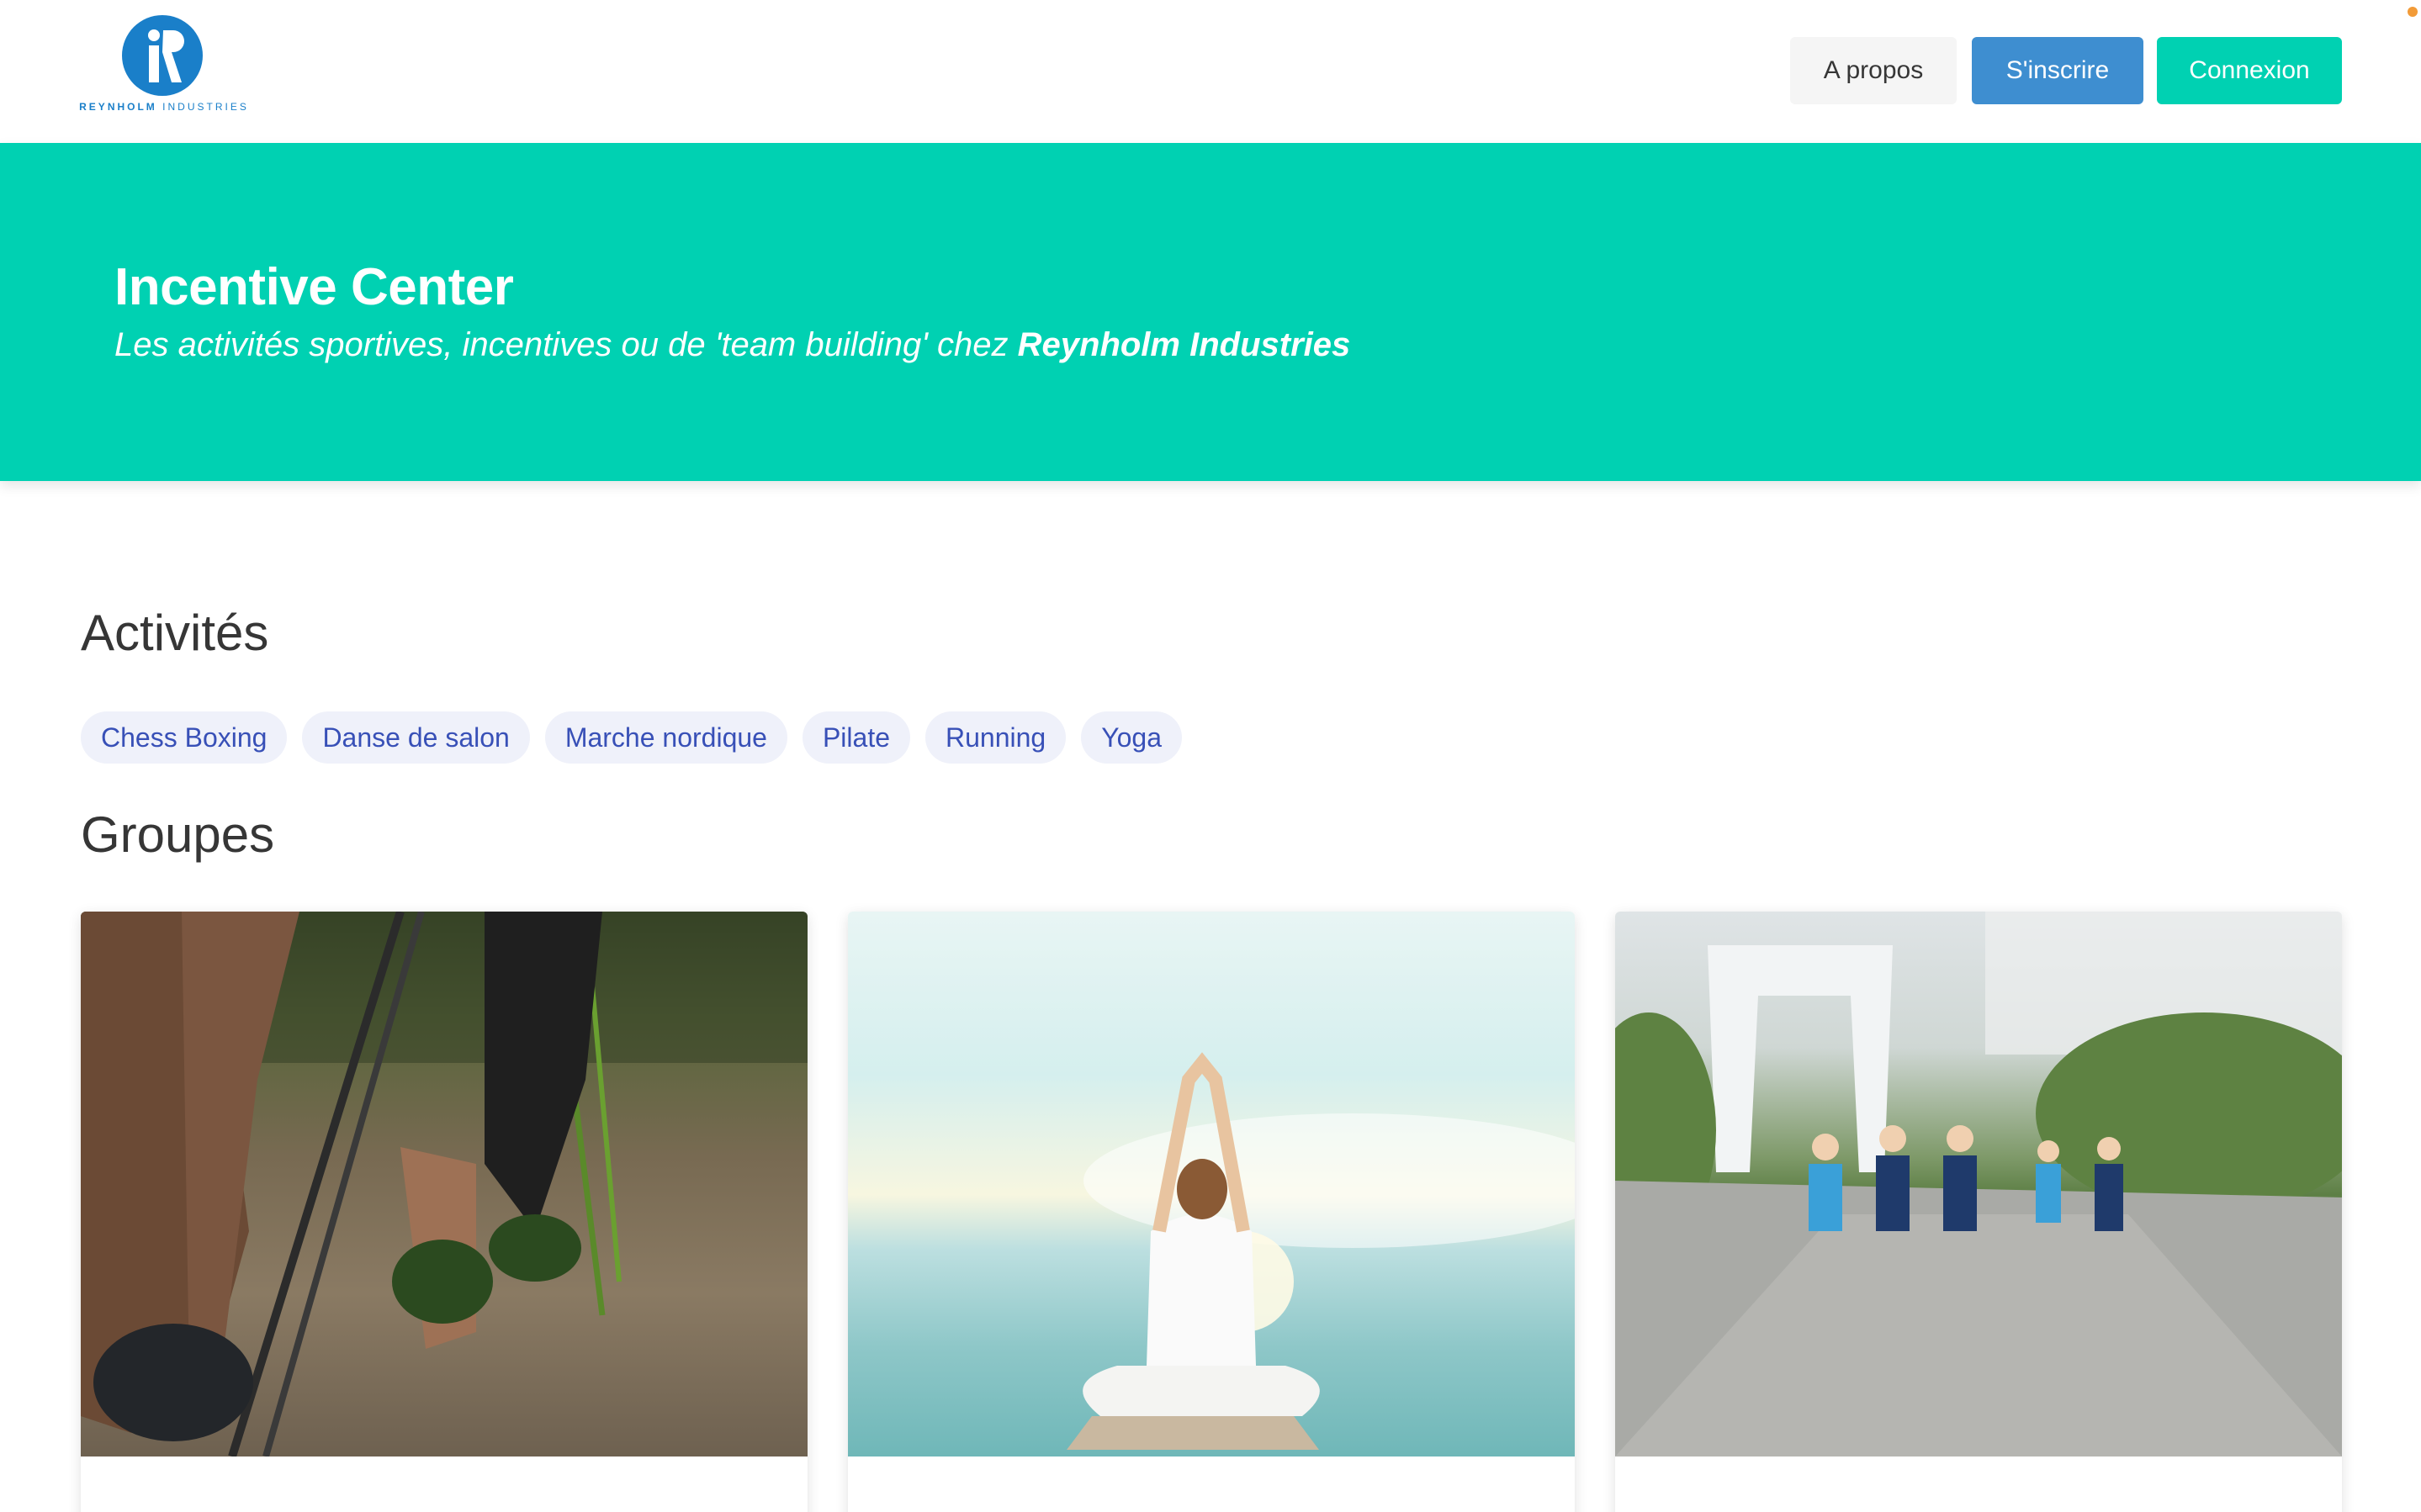  I want to click on tag-marche-nordique: Marche nordique, so click(666, 737).